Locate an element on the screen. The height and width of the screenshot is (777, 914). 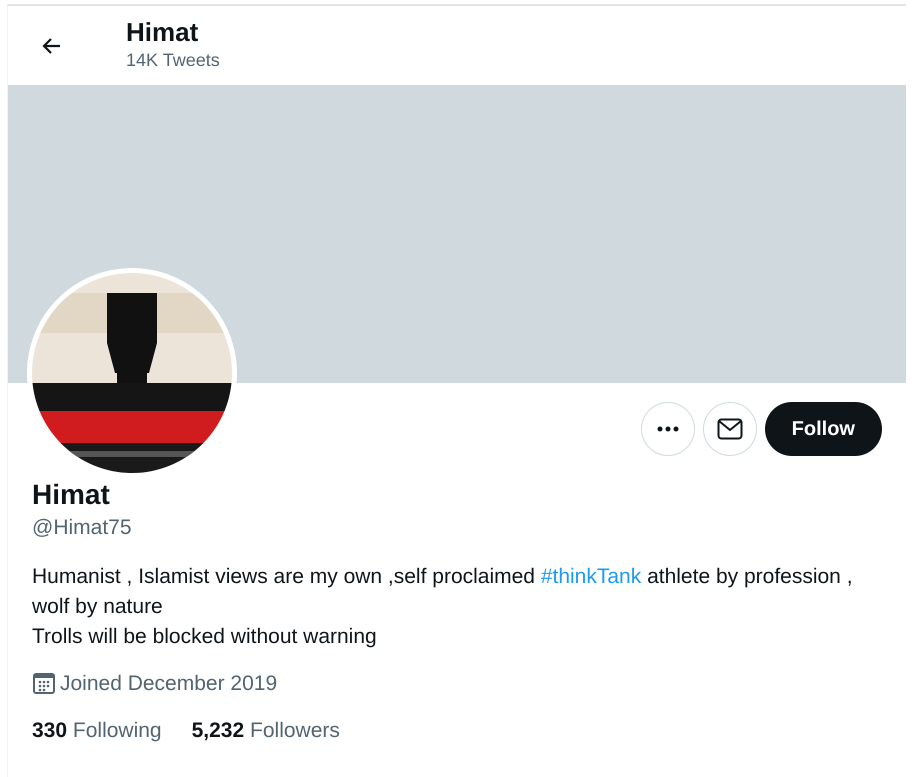
calendar-icon is located at coordinates (44, 683).